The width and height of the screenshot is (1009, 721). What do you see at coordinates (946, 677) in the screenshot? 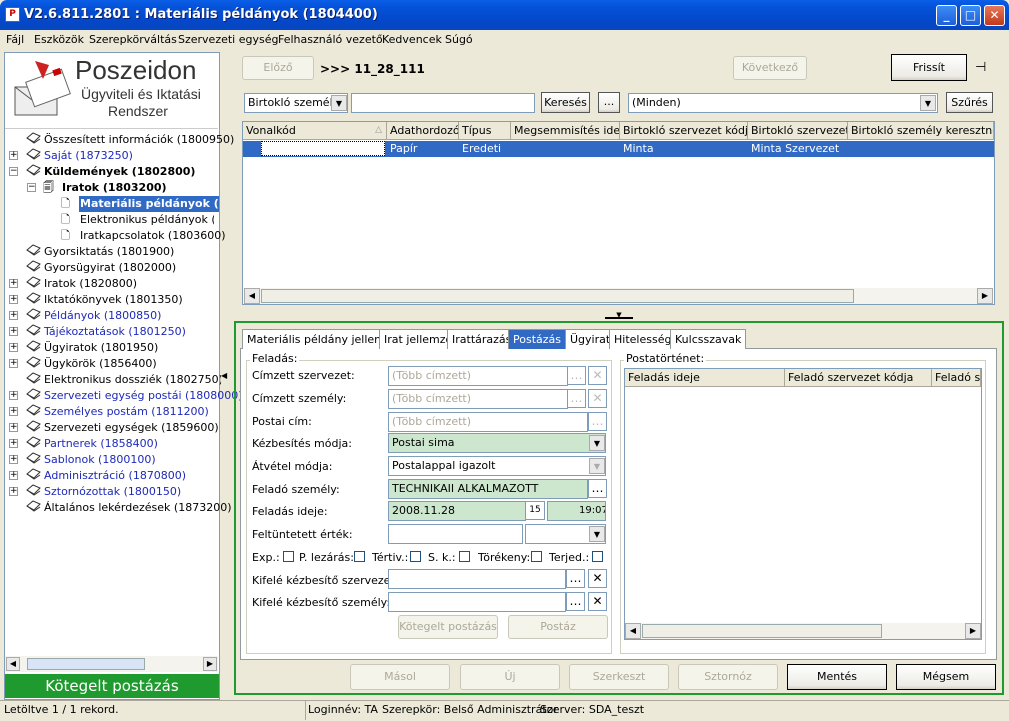
I see `megsem-button: Mégsem` at bounding box center [946, 677].